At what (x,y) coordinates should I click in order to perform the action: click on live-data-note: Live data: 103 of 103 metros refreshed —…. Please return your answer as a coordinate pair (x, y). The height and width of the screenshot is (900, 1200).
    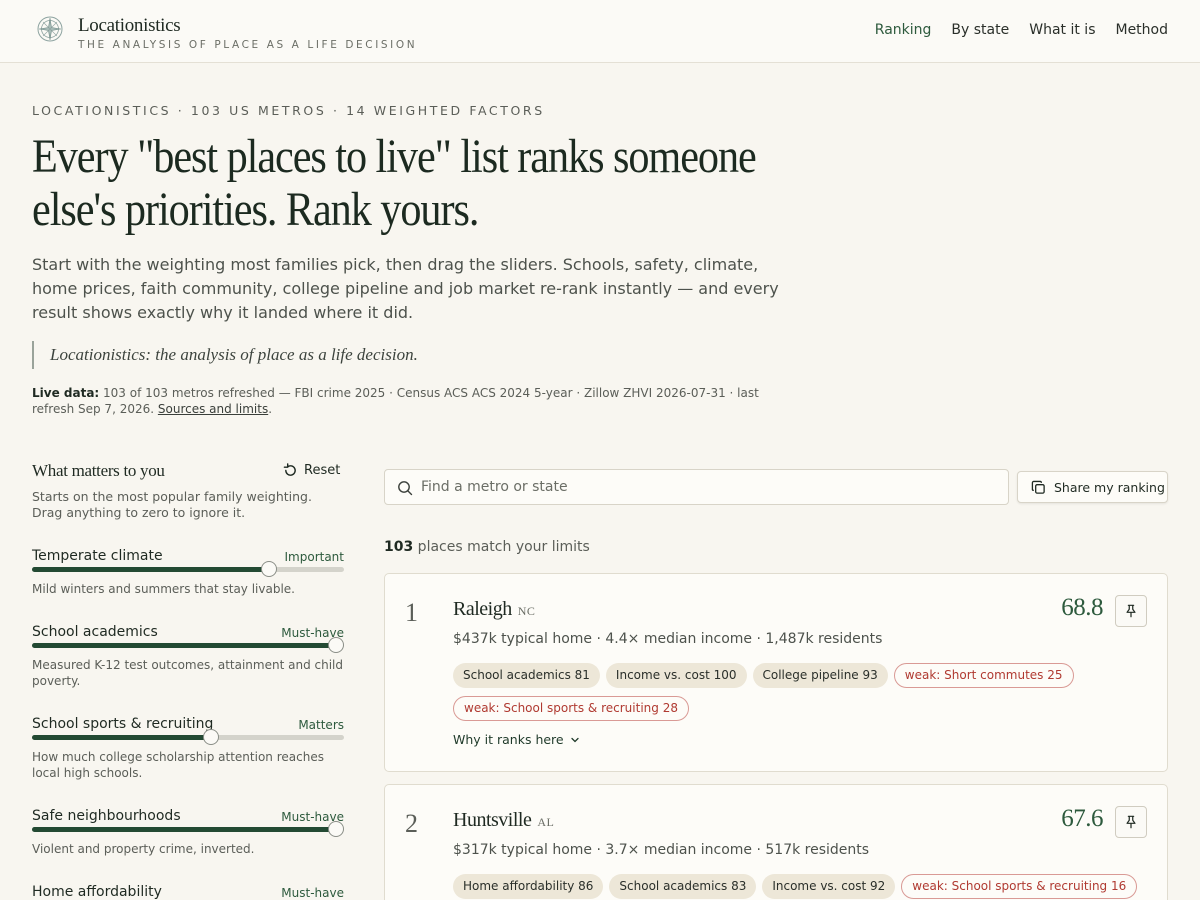
    Looking at the image, I should click on (417, 401).